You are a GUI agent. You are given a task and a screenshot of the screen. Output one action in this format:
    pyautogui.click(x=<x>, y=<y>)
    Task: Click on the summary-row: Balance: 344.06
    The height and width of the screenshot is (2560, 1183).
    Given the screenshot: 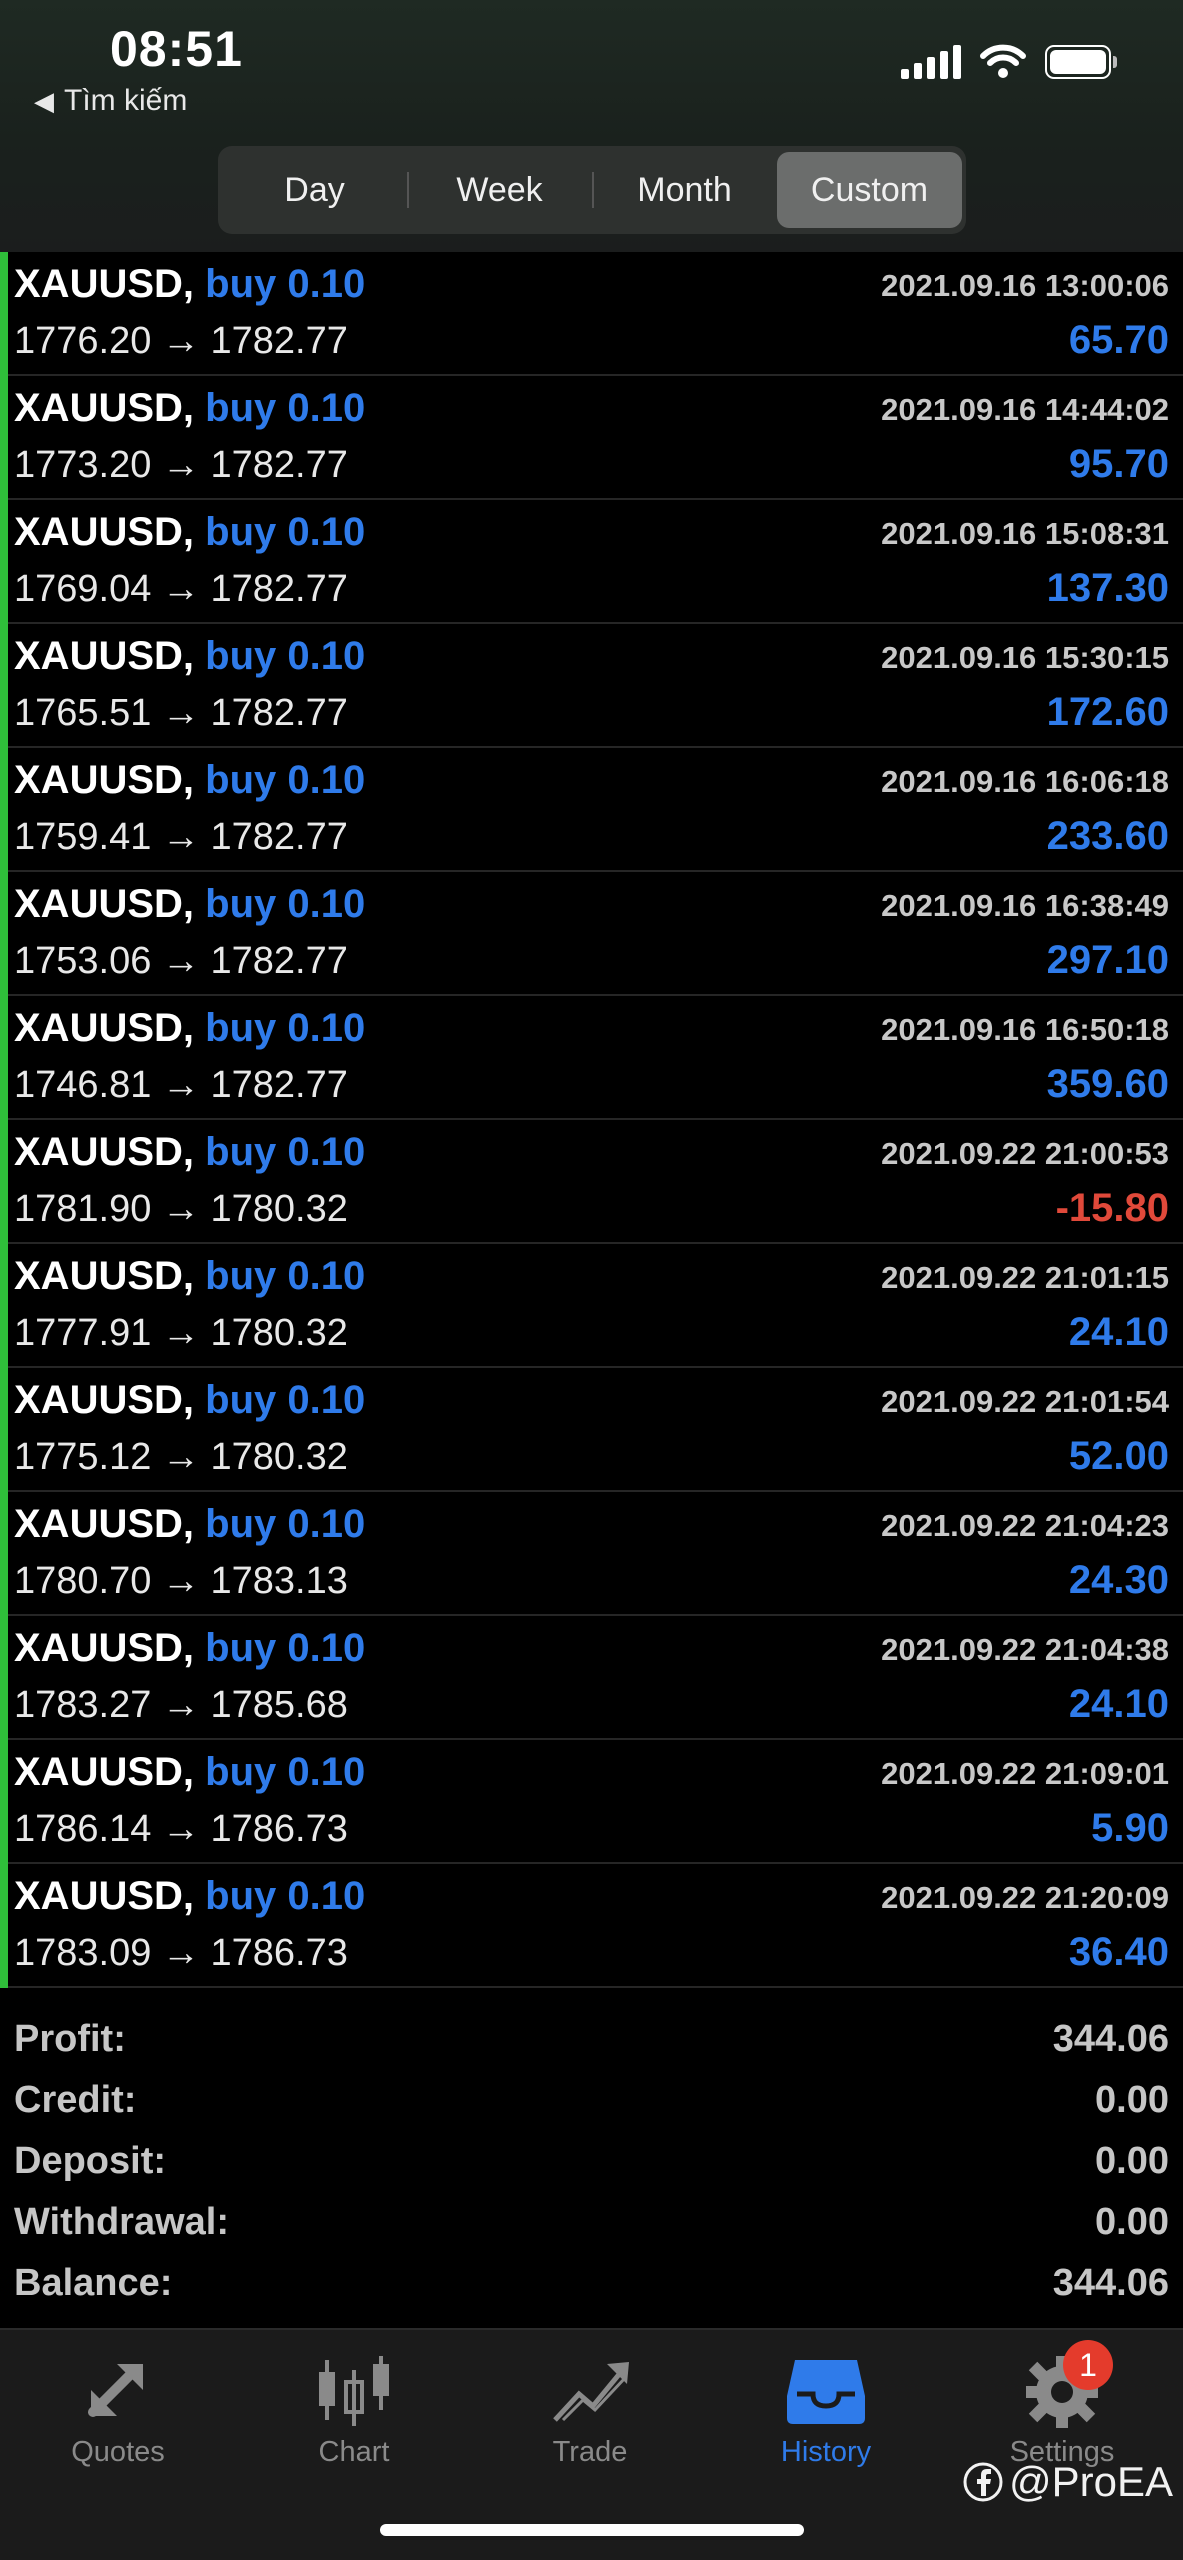 What is the action you would take?
    pyautogui.click(x=591, y=2280)
    